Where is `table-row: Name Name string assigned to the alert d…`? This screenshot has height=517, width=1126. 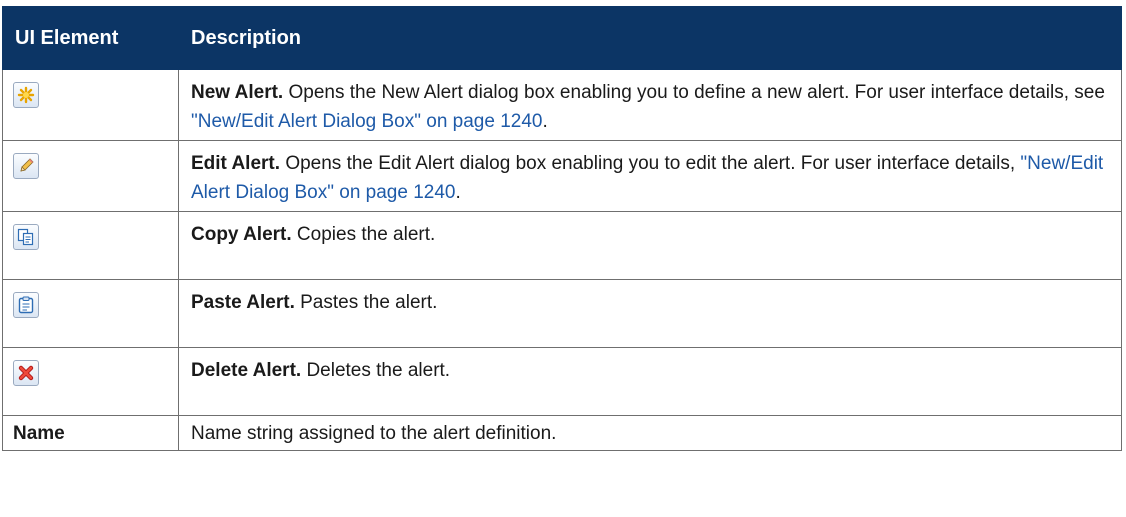 table-row: Name Name string assigned to the alert d… is located at coordinates (562, 433).